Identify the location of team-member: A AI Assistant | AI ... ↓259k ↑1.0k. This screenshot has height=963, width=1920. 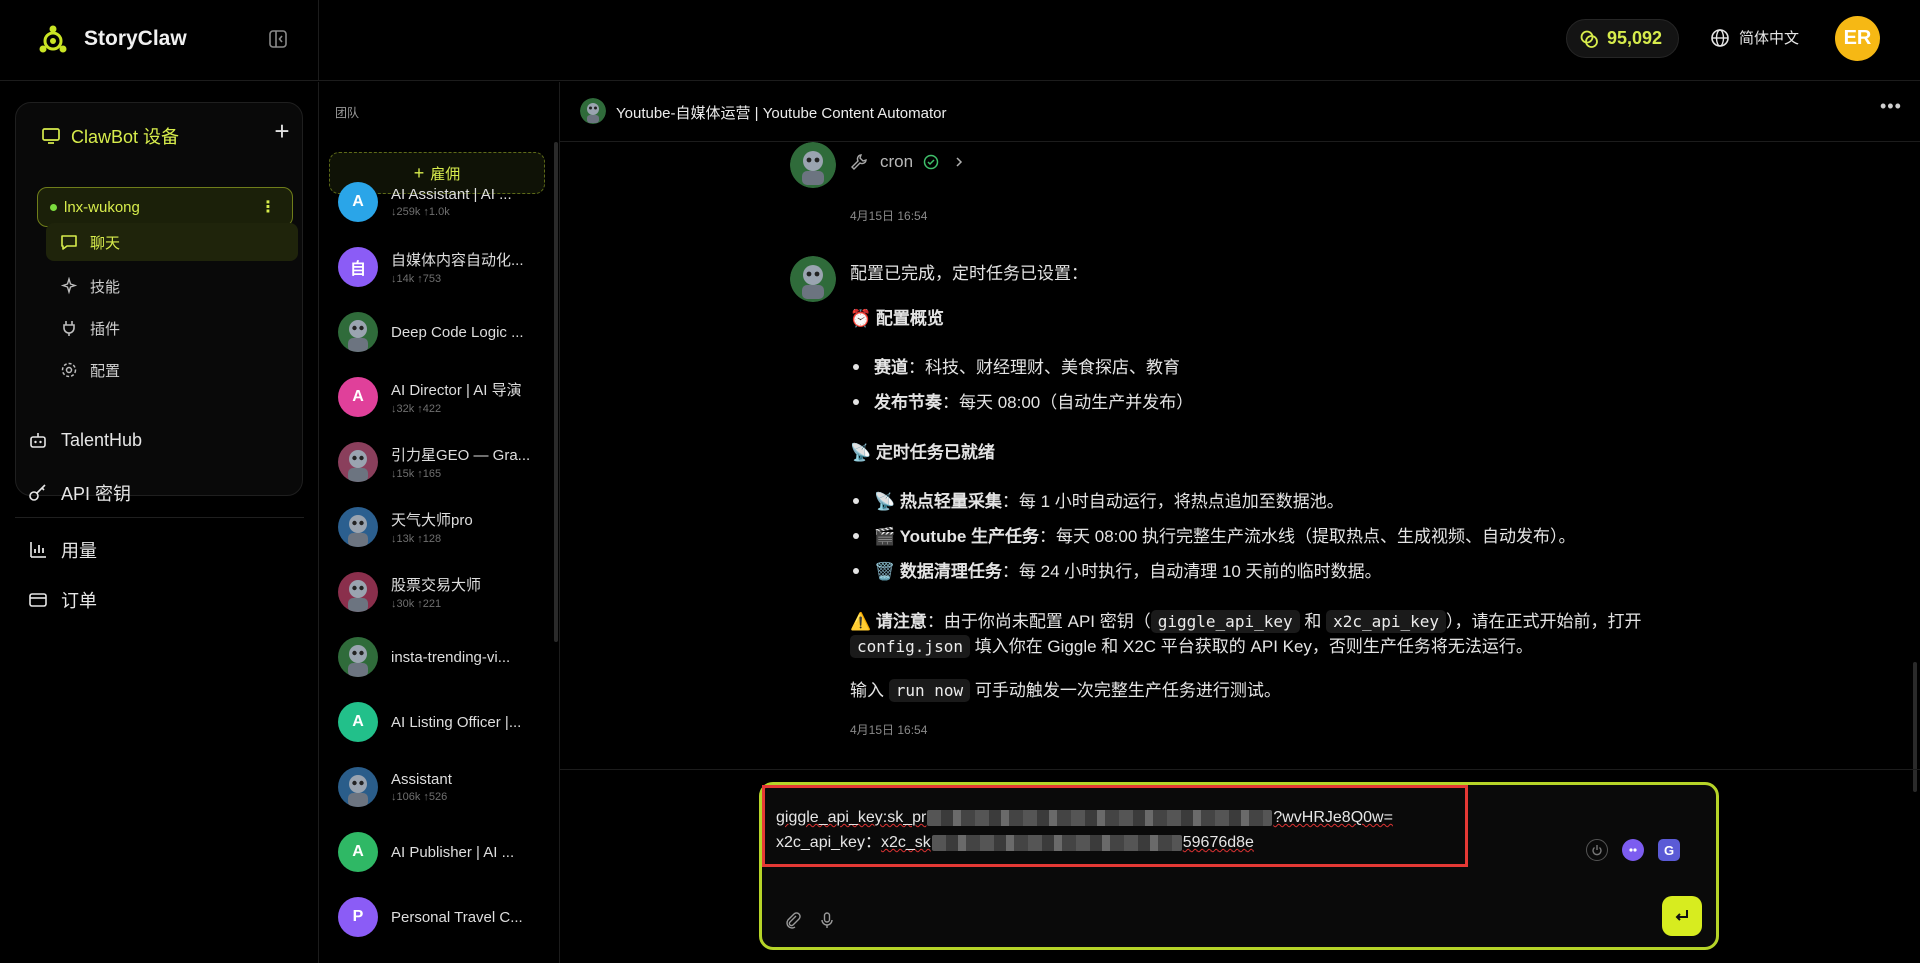
(438, 202).